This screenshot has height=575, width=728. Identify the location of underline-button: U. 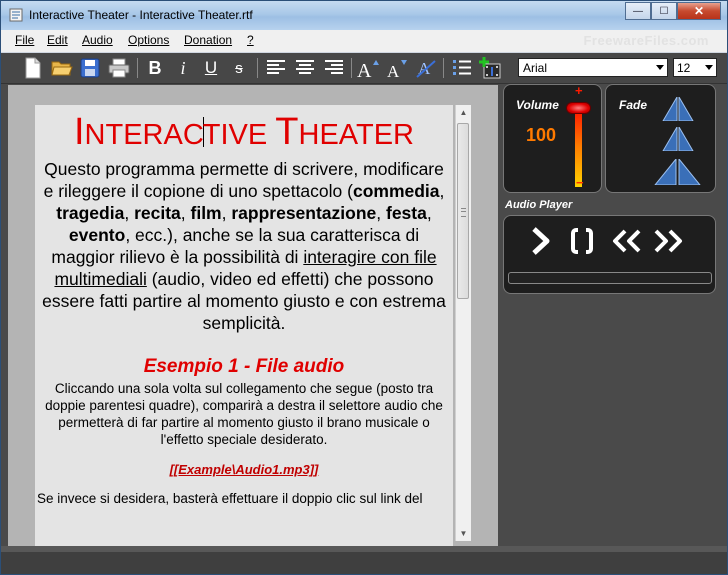
(211, 68).